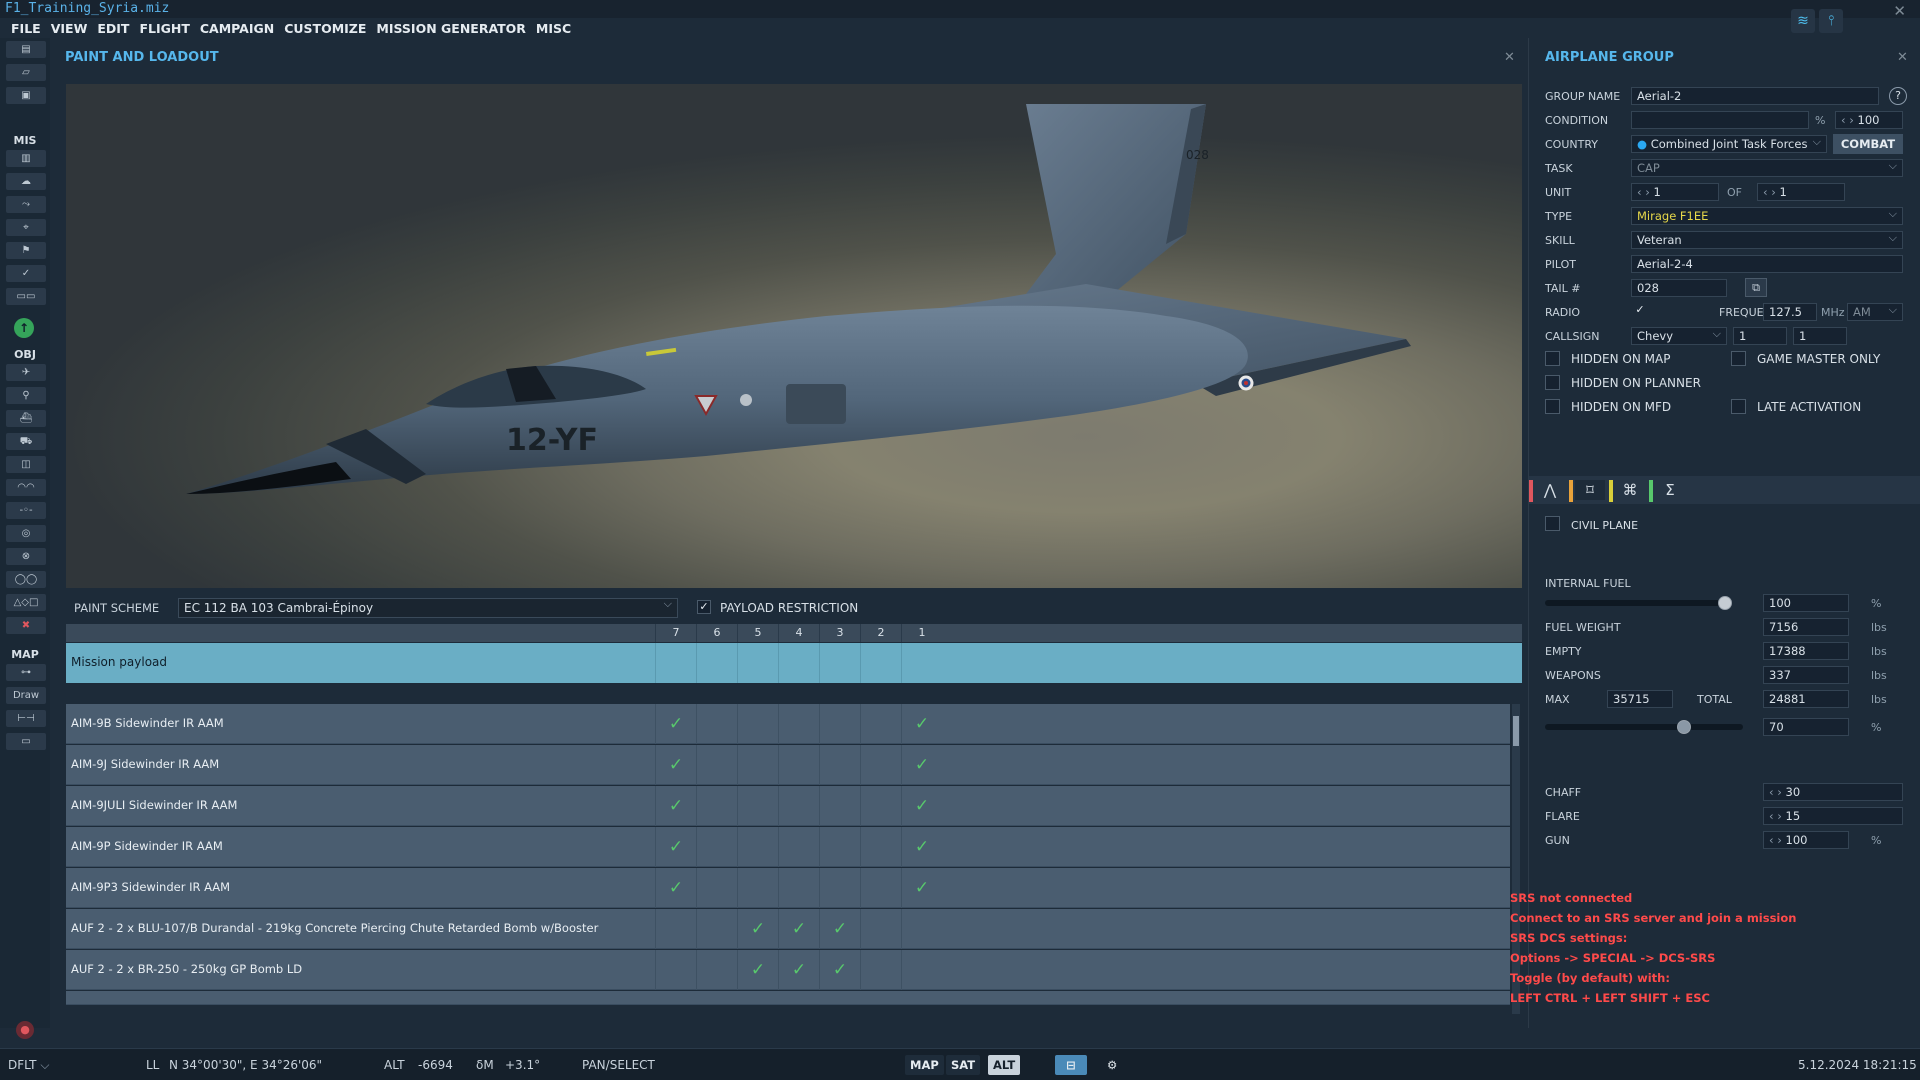  Describe the element at coordinates (924, 1065) in the screenshot. I see `map-button: MAP` at that location.